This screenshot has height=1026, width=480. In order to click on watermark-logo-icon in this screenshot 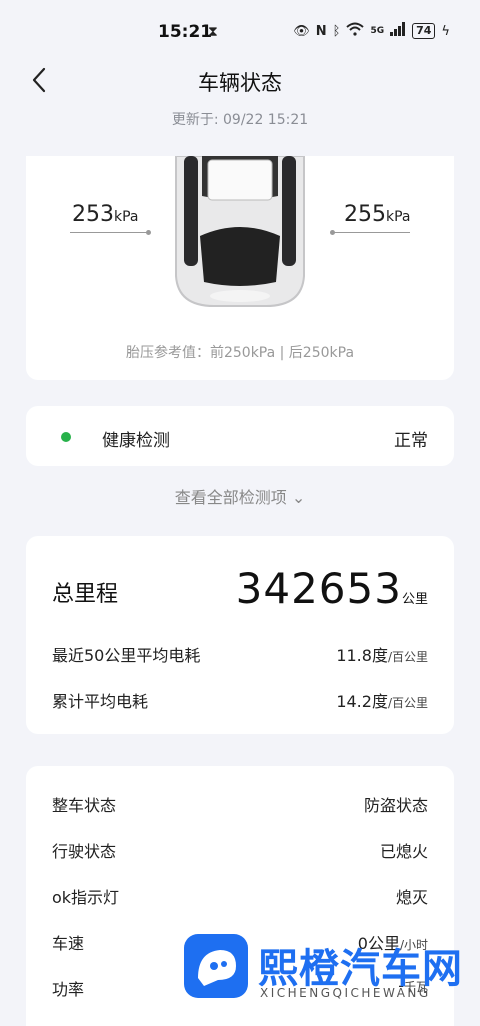, I will do `click(216, 966)`.